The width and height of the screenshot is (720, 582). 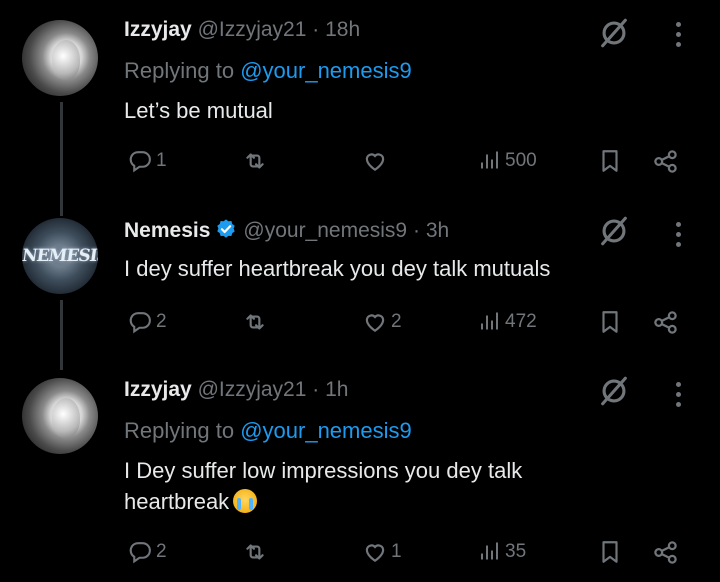 What do you see at coordinates (226, 228) in the screenshot?
I see `verified-badge-icon` at bounding box center [226, 228].